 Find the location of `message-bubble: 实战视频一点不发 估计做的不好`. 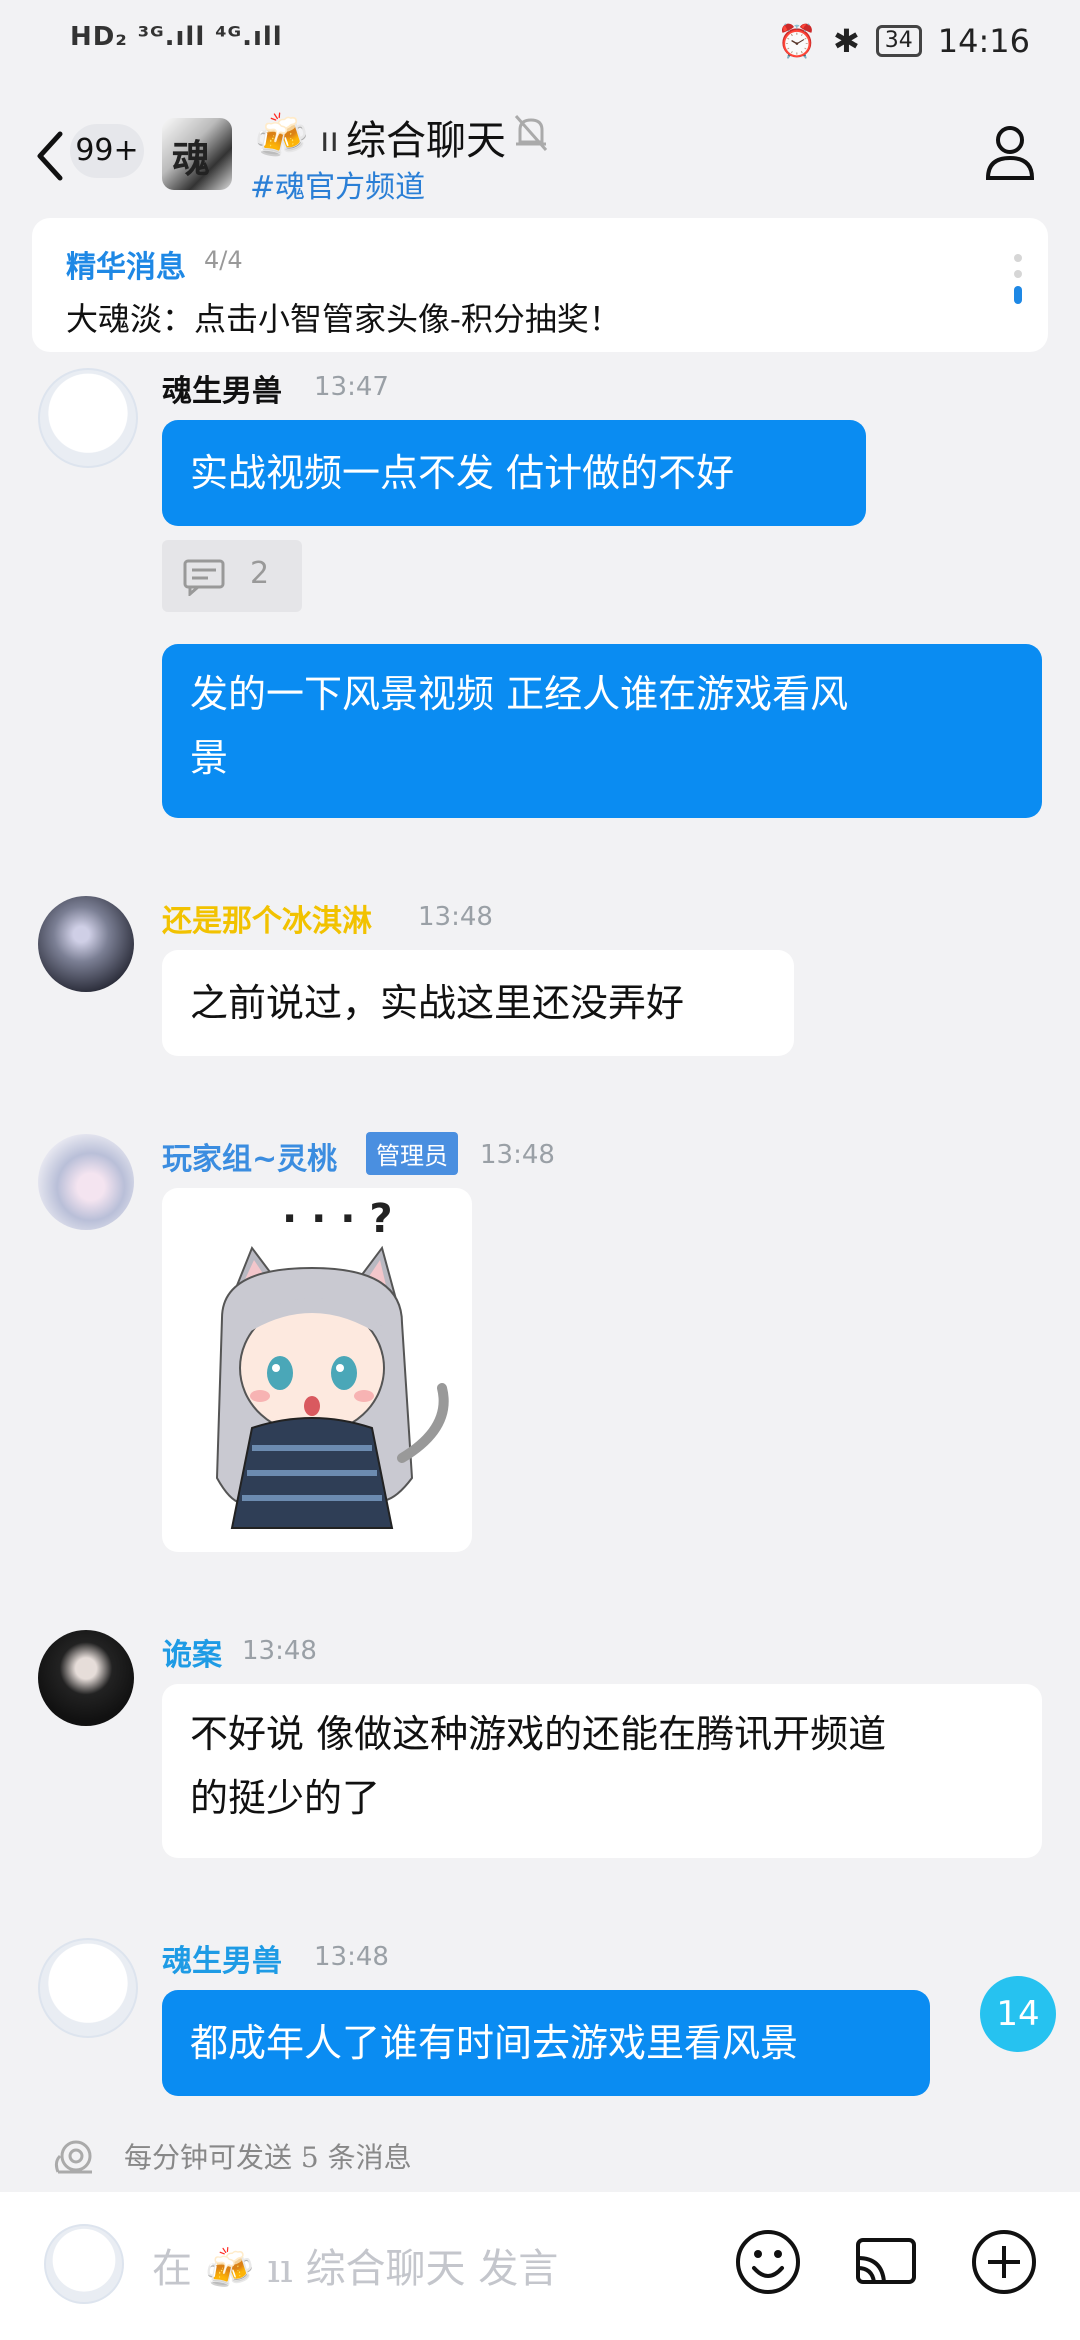

message-bubble: 实战视频一点不发 估计做的不好 is located at coordinates (514, 473).